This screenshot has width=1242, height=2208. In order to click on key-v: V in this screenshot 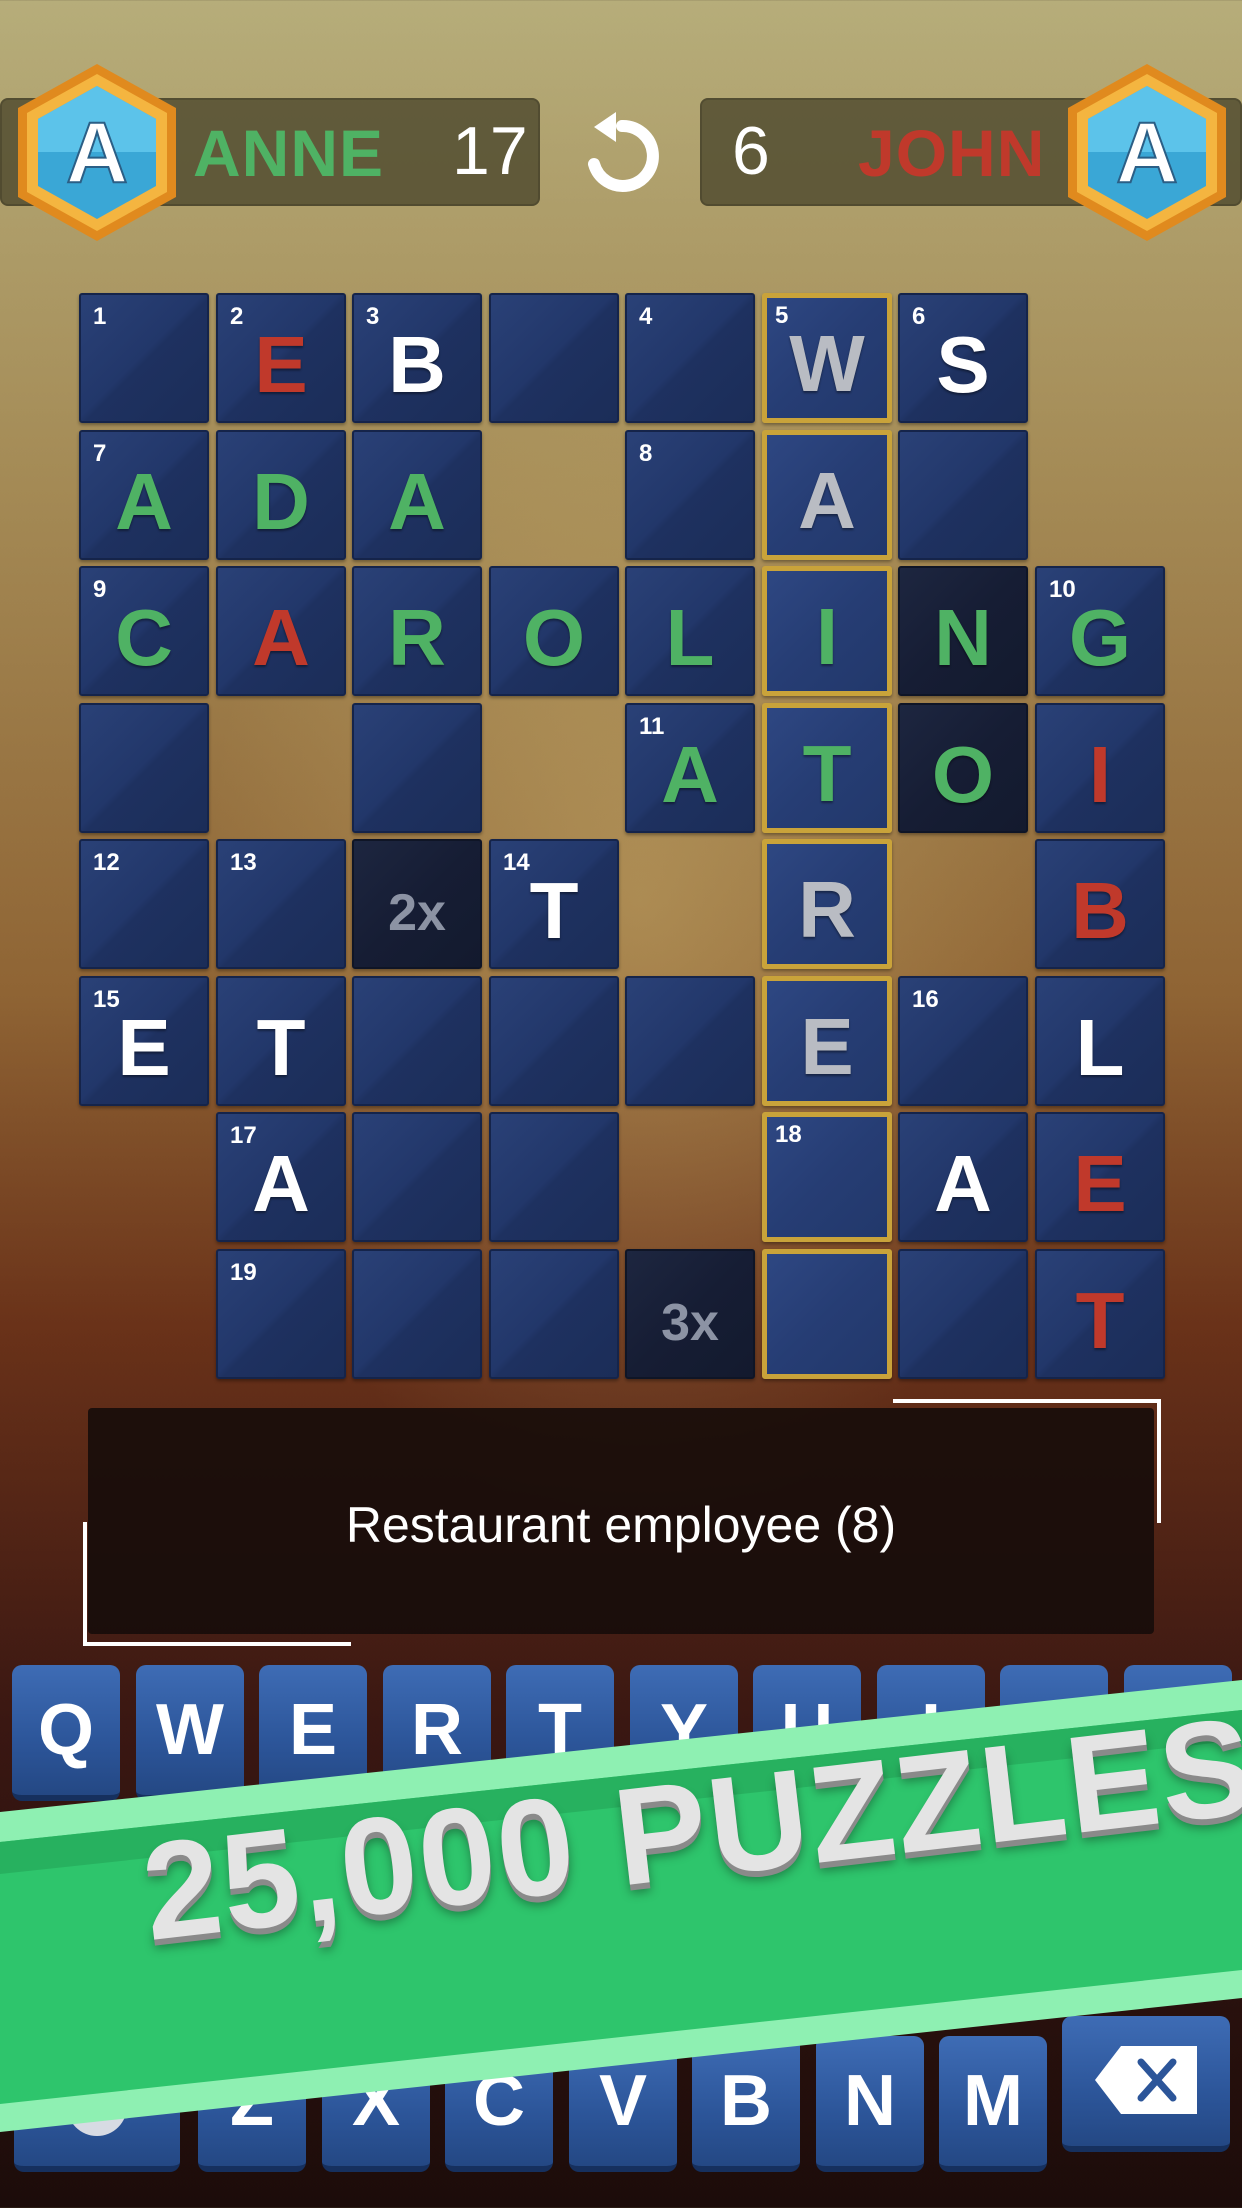, I will do `click(623, 2104)`.